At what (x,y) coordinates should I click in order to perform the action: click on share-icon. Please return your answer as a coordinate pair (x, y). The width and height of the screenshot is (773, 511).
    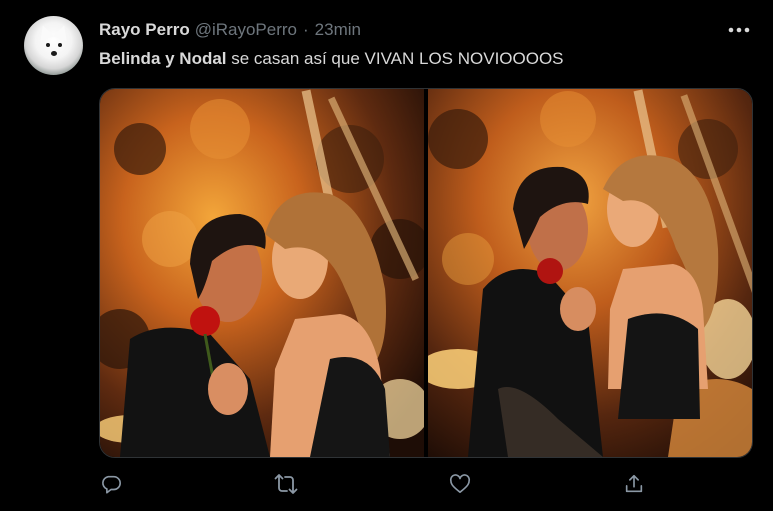
    Looking at the image, I should click on (634, 483).